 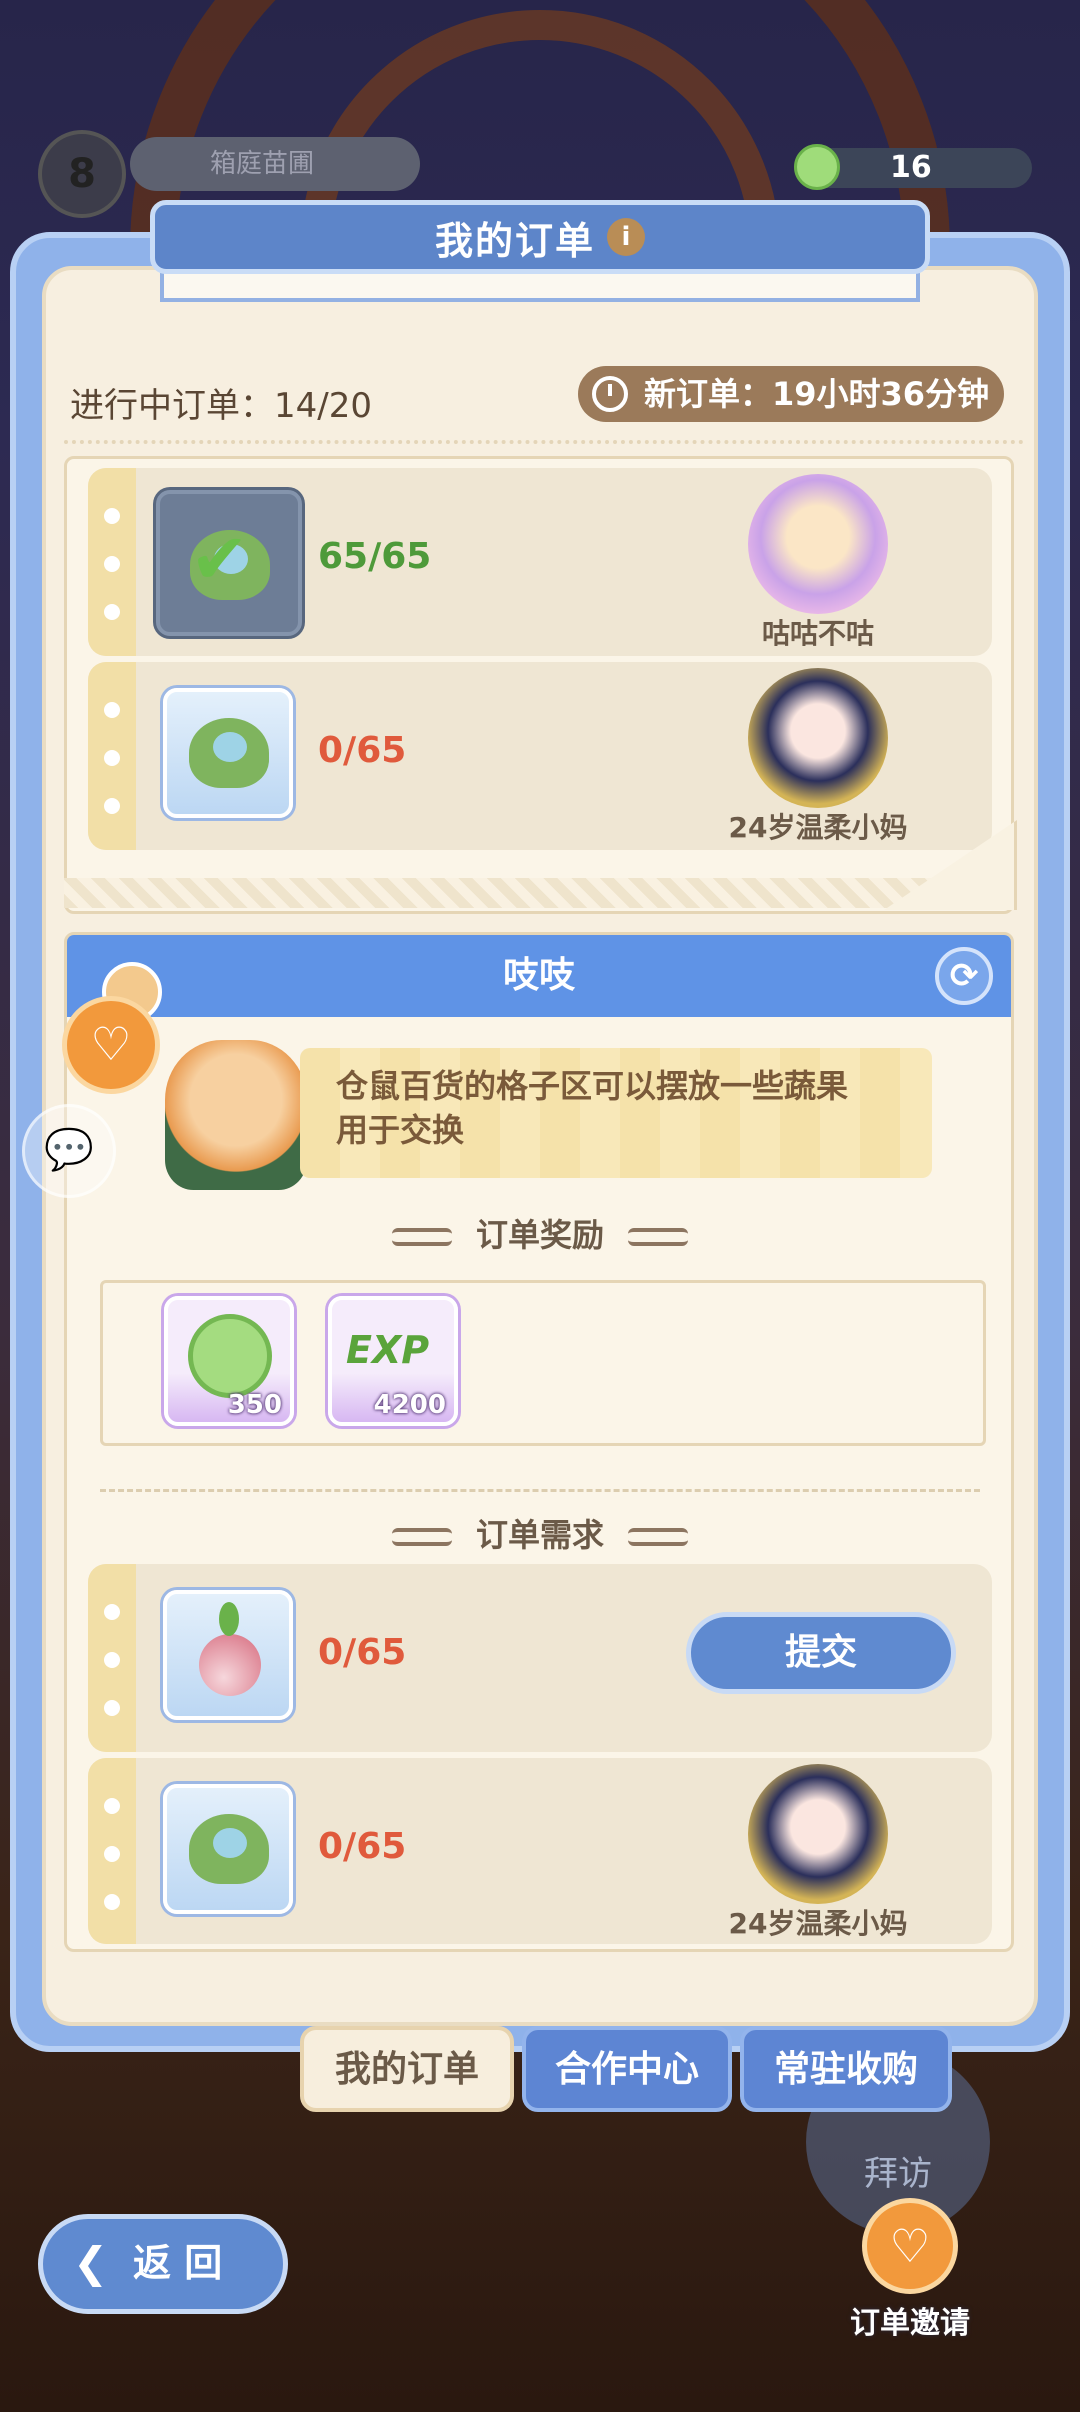 I want to click on panel-title: 我的订单, so click(x=514, y=240).